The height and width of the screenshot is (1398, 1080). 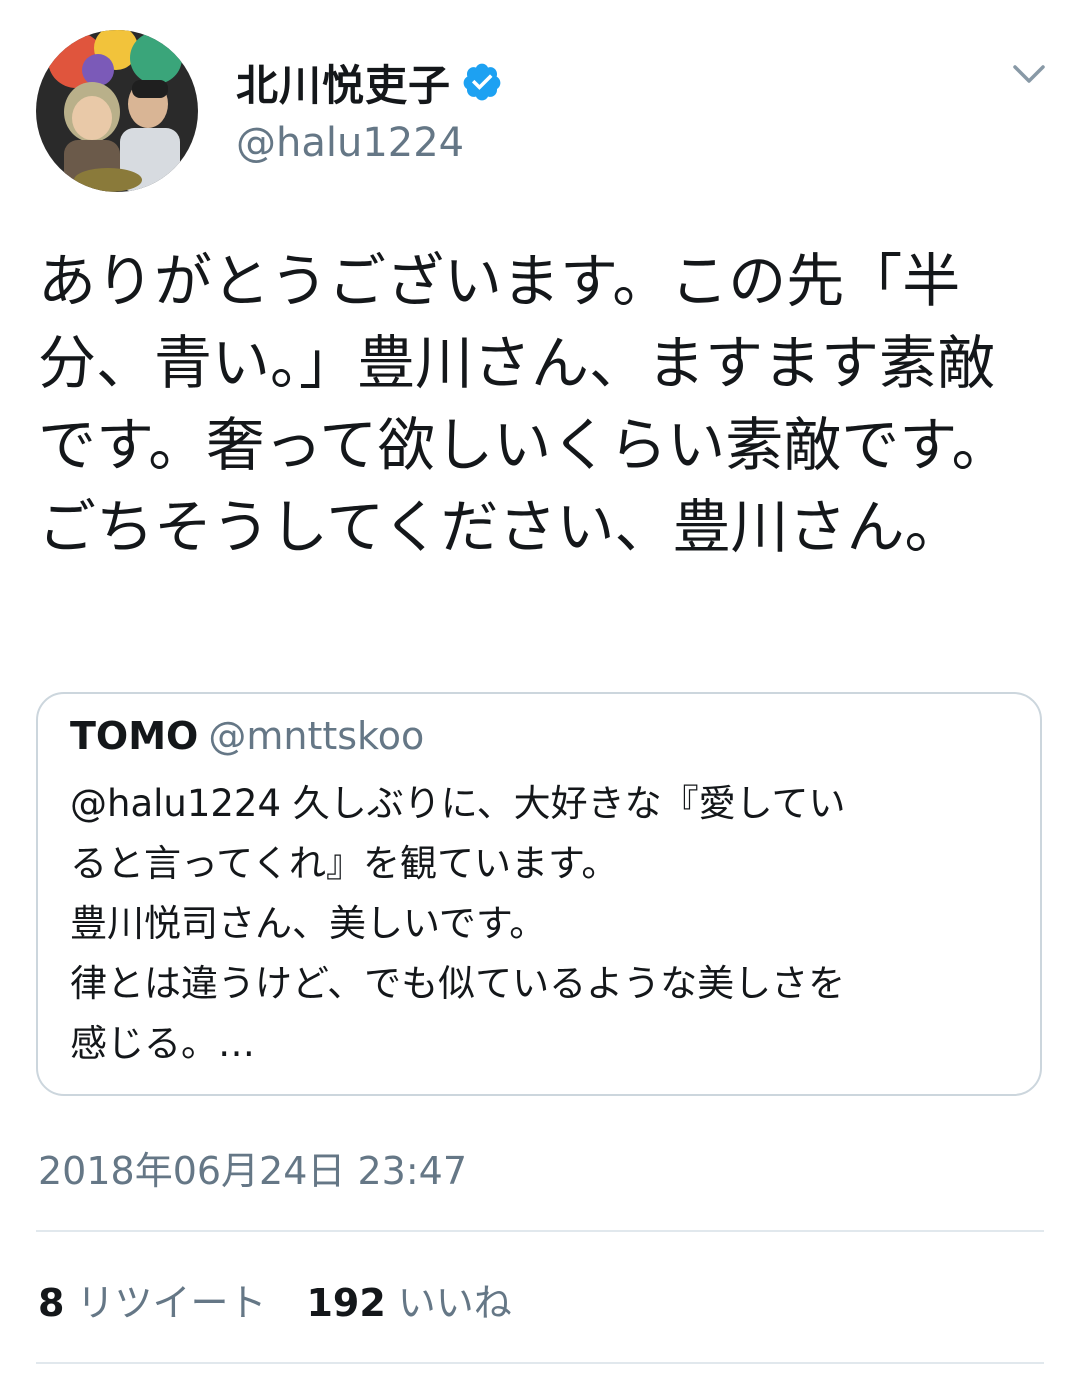 I want to click on chevron-down-icon, so click(x=1029, y=75).